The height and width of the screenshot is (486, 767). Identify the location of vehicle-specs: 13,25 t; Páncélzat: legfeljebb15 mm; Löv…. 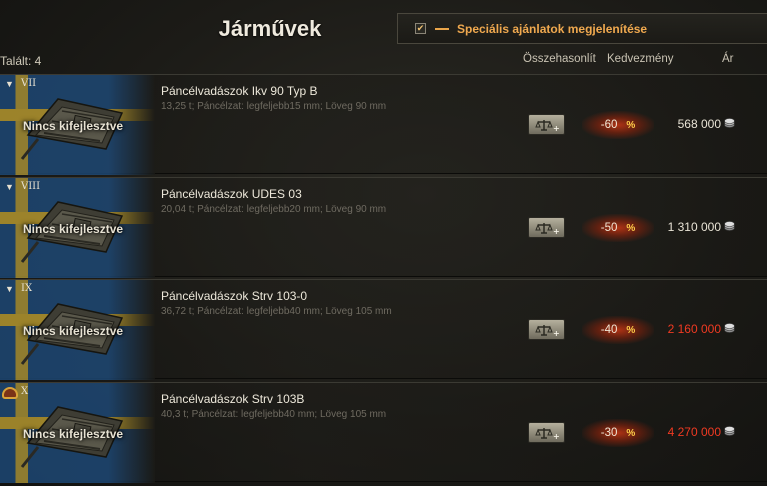
(274, 106).